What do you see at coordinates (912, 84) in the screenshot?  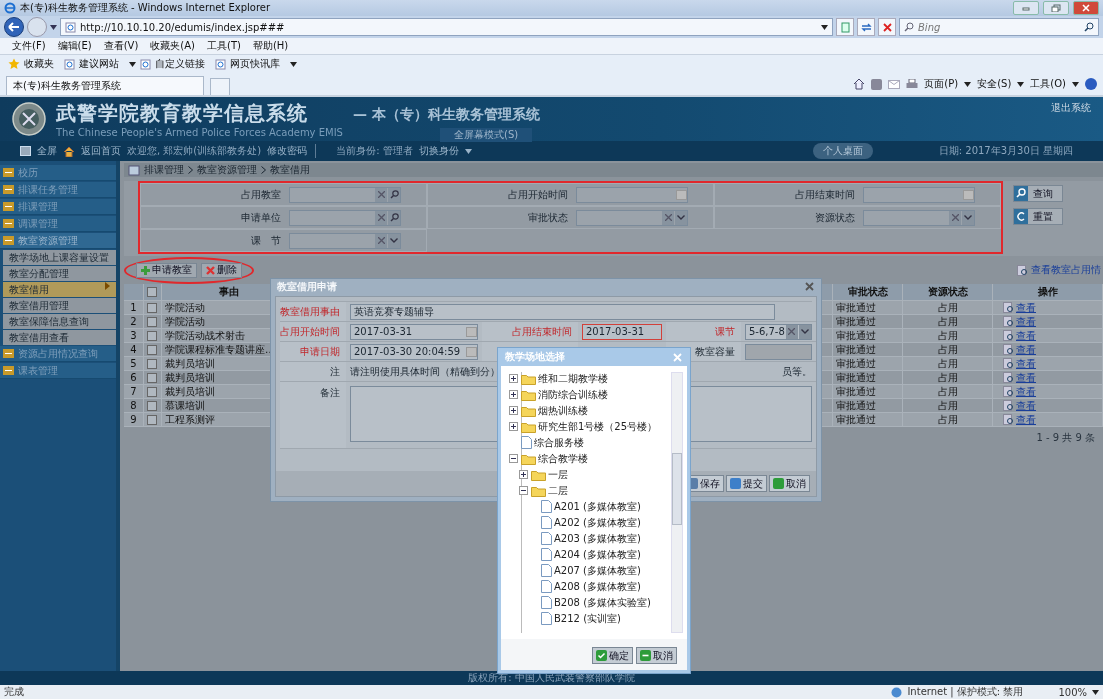 I see `print-icon` at bounding box center [912, 84].